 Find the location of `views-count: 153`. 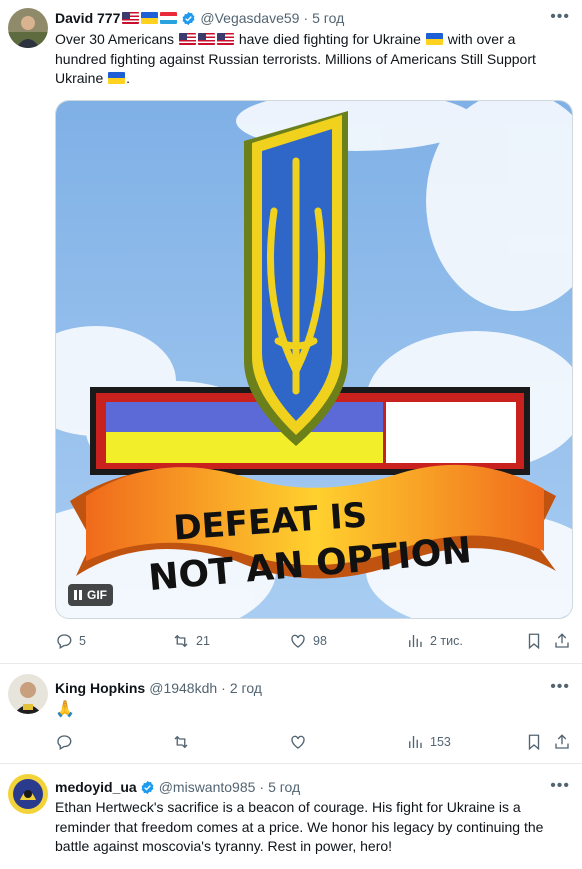

views-count: 153 is located at coordinates (440, 742).